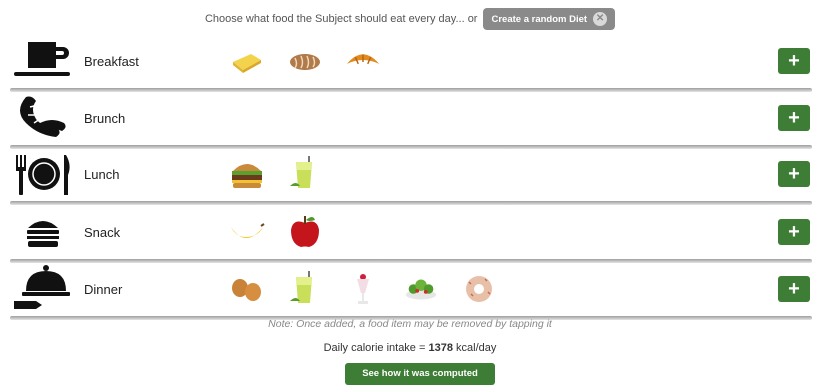  Describe the element at coordinates (103, 289) in the screenshot. I see `meal-label-dinner: Dinner` at that location.